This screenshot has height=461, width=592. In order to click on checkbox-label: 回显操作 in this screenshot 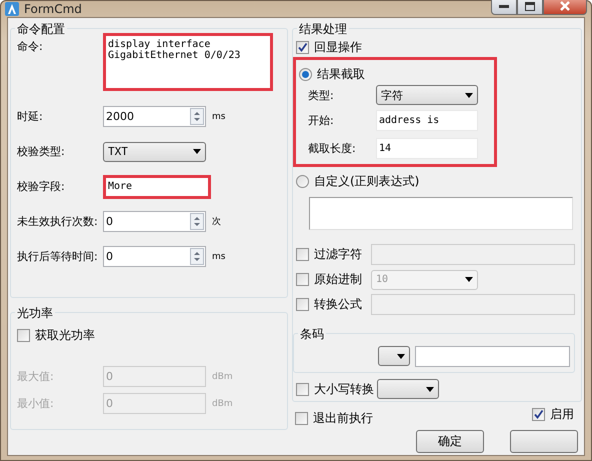, I will do `click(338, 47)`.